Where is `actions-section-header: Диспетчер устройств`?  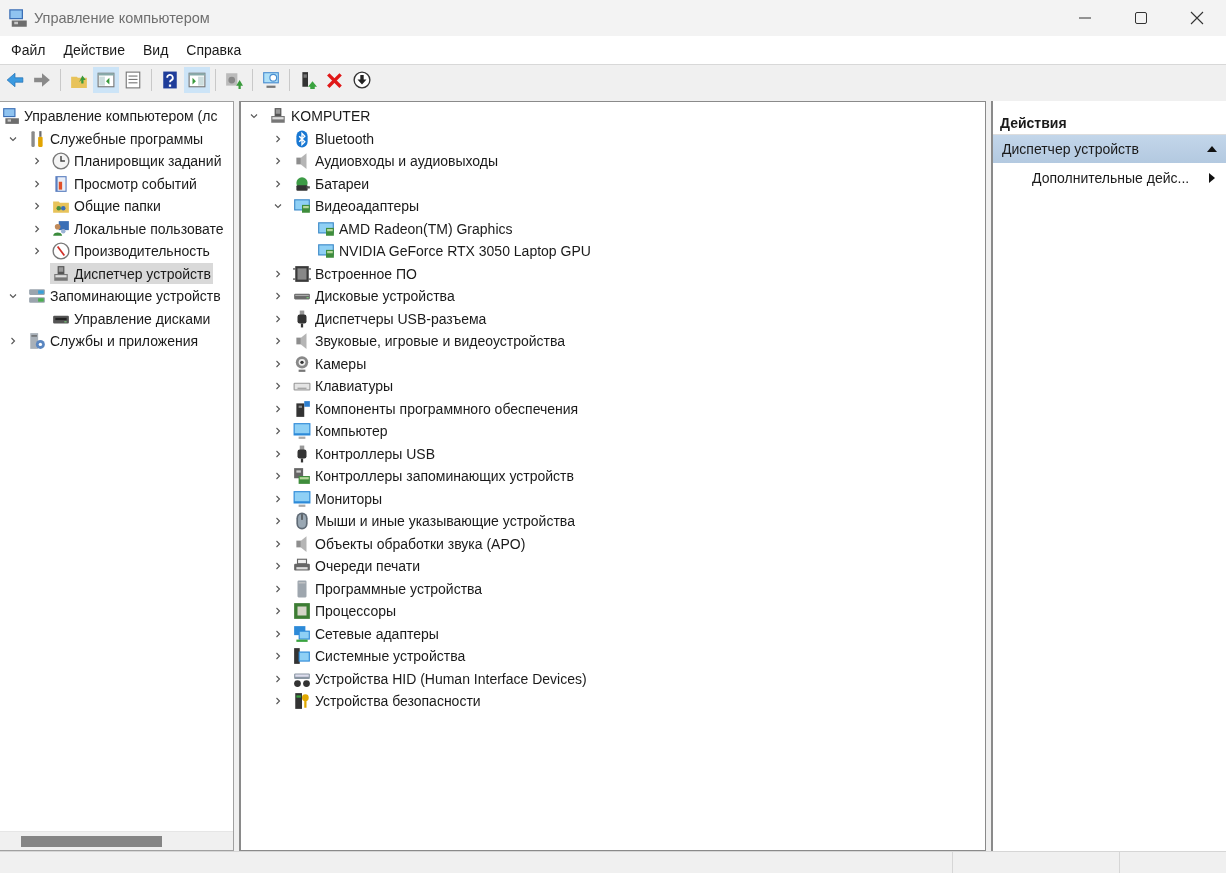 actions-section-header: Диспетчер устройств is located at coordinates (1109, 149).